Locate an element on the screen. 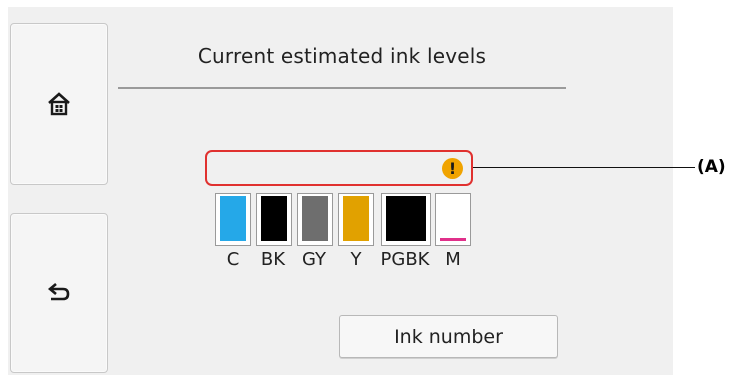 Image resolution: width=734 pixels, height=383 pixels. back-button is located at coordinates (59, 293).